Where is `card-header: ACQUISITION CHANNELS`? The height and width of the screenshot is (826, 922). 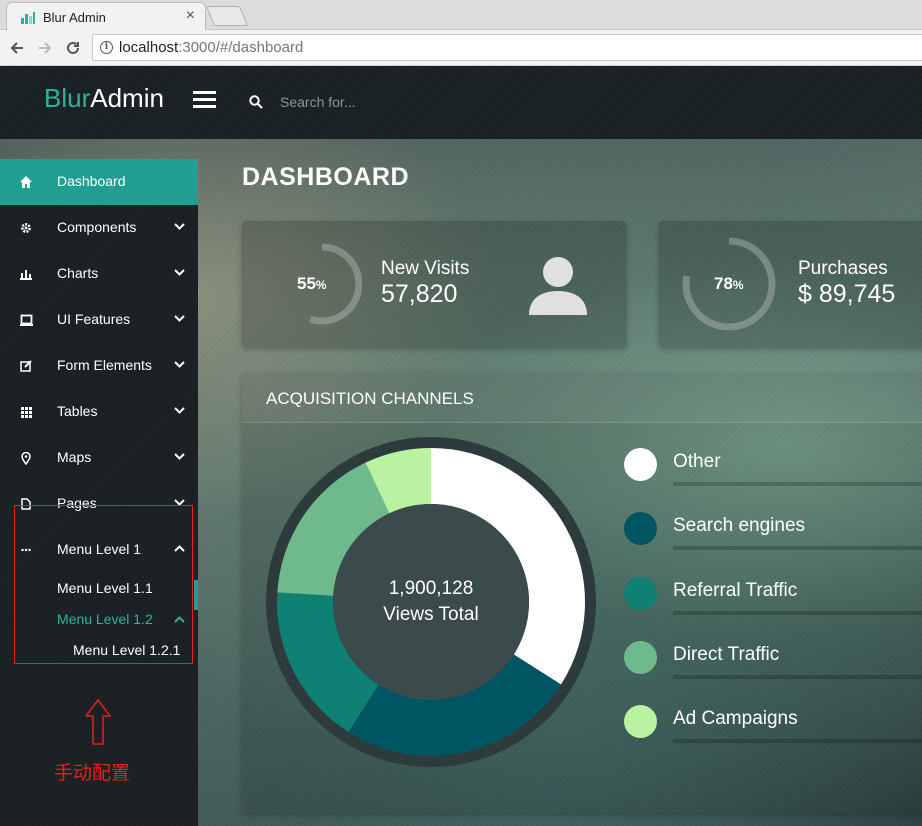
card-header: ACQUISITION CHANNELS is located at coordinates (582, 398).